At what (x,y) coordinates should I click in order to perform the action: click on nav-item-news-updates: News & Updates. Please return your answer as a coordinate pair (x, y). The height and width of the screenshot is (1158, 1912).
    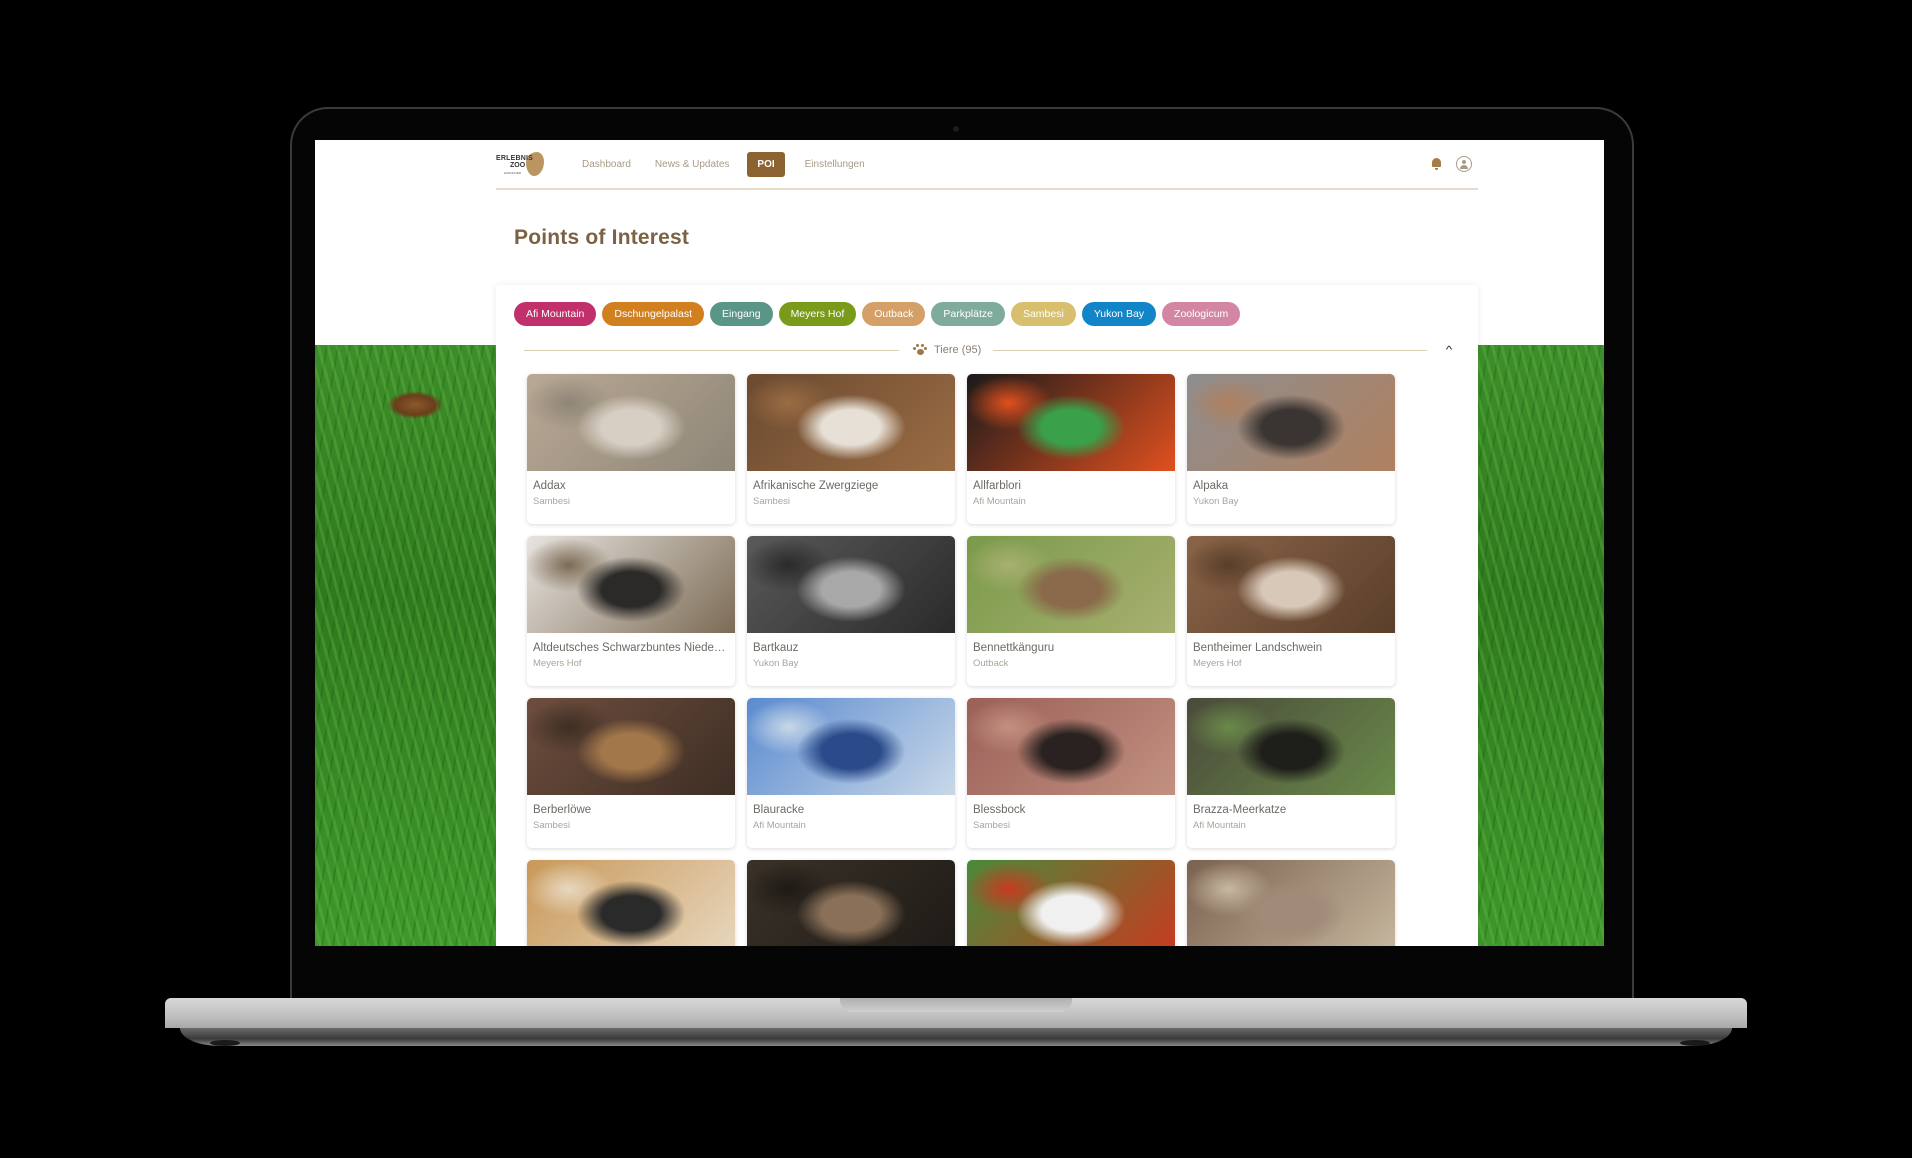
    Looking at the image, I should click on (692, 164).